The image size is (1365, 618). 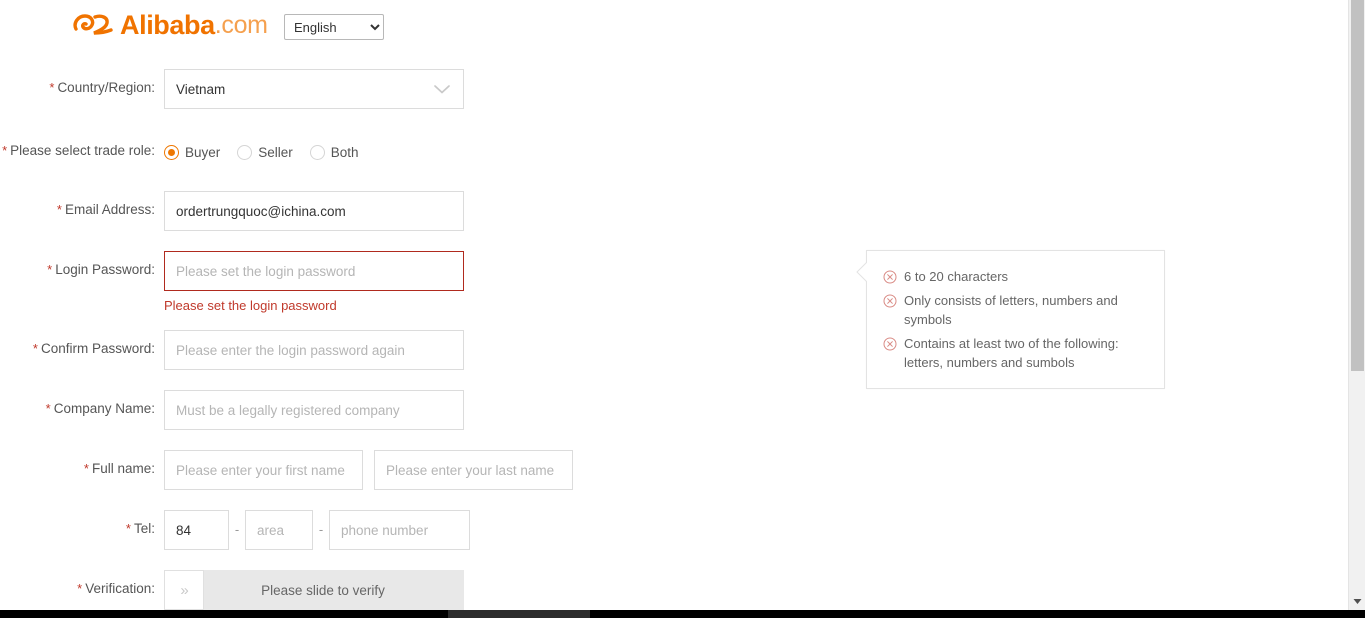 I want to click on vertical-scrollbar, so click(x=1356, y=305).